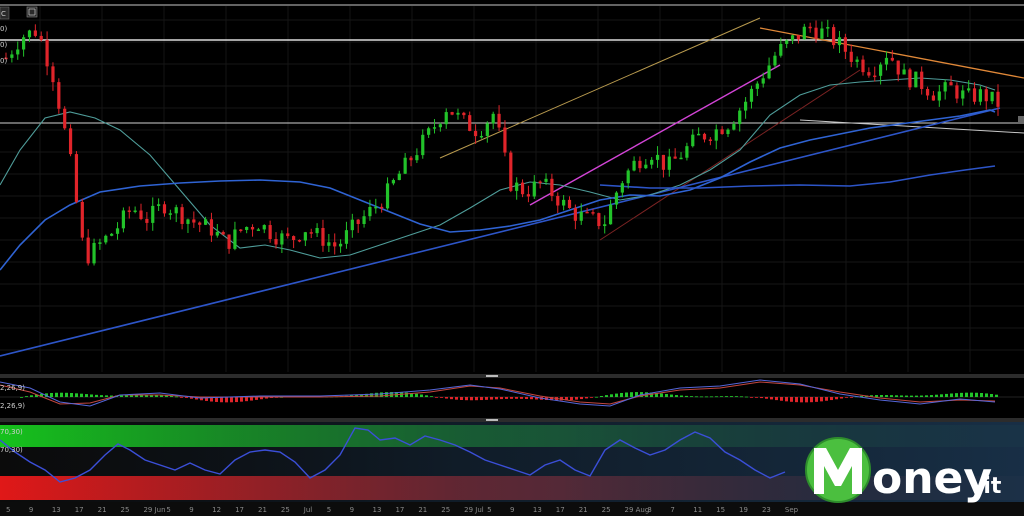 This screenshot has height=516, width=1024. I want to click on pane-separator-rsi, so click(512, 420).